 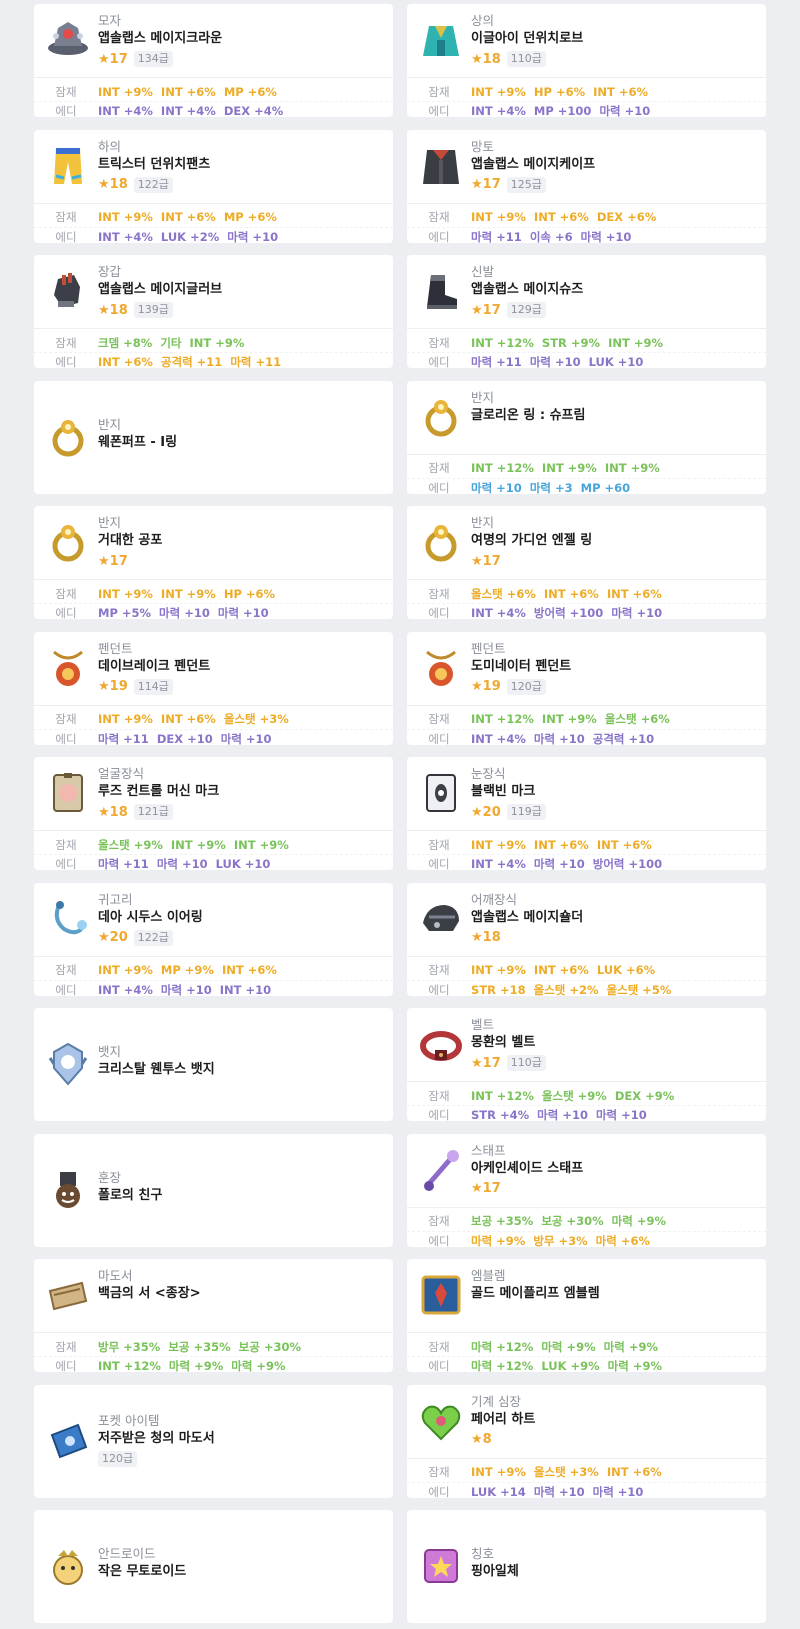 What do you see at coordinates (213, 1190) in the screenshot?
I see `equipment-card: 훈장 폴로의 친구` at bounding box center [213, 1190].